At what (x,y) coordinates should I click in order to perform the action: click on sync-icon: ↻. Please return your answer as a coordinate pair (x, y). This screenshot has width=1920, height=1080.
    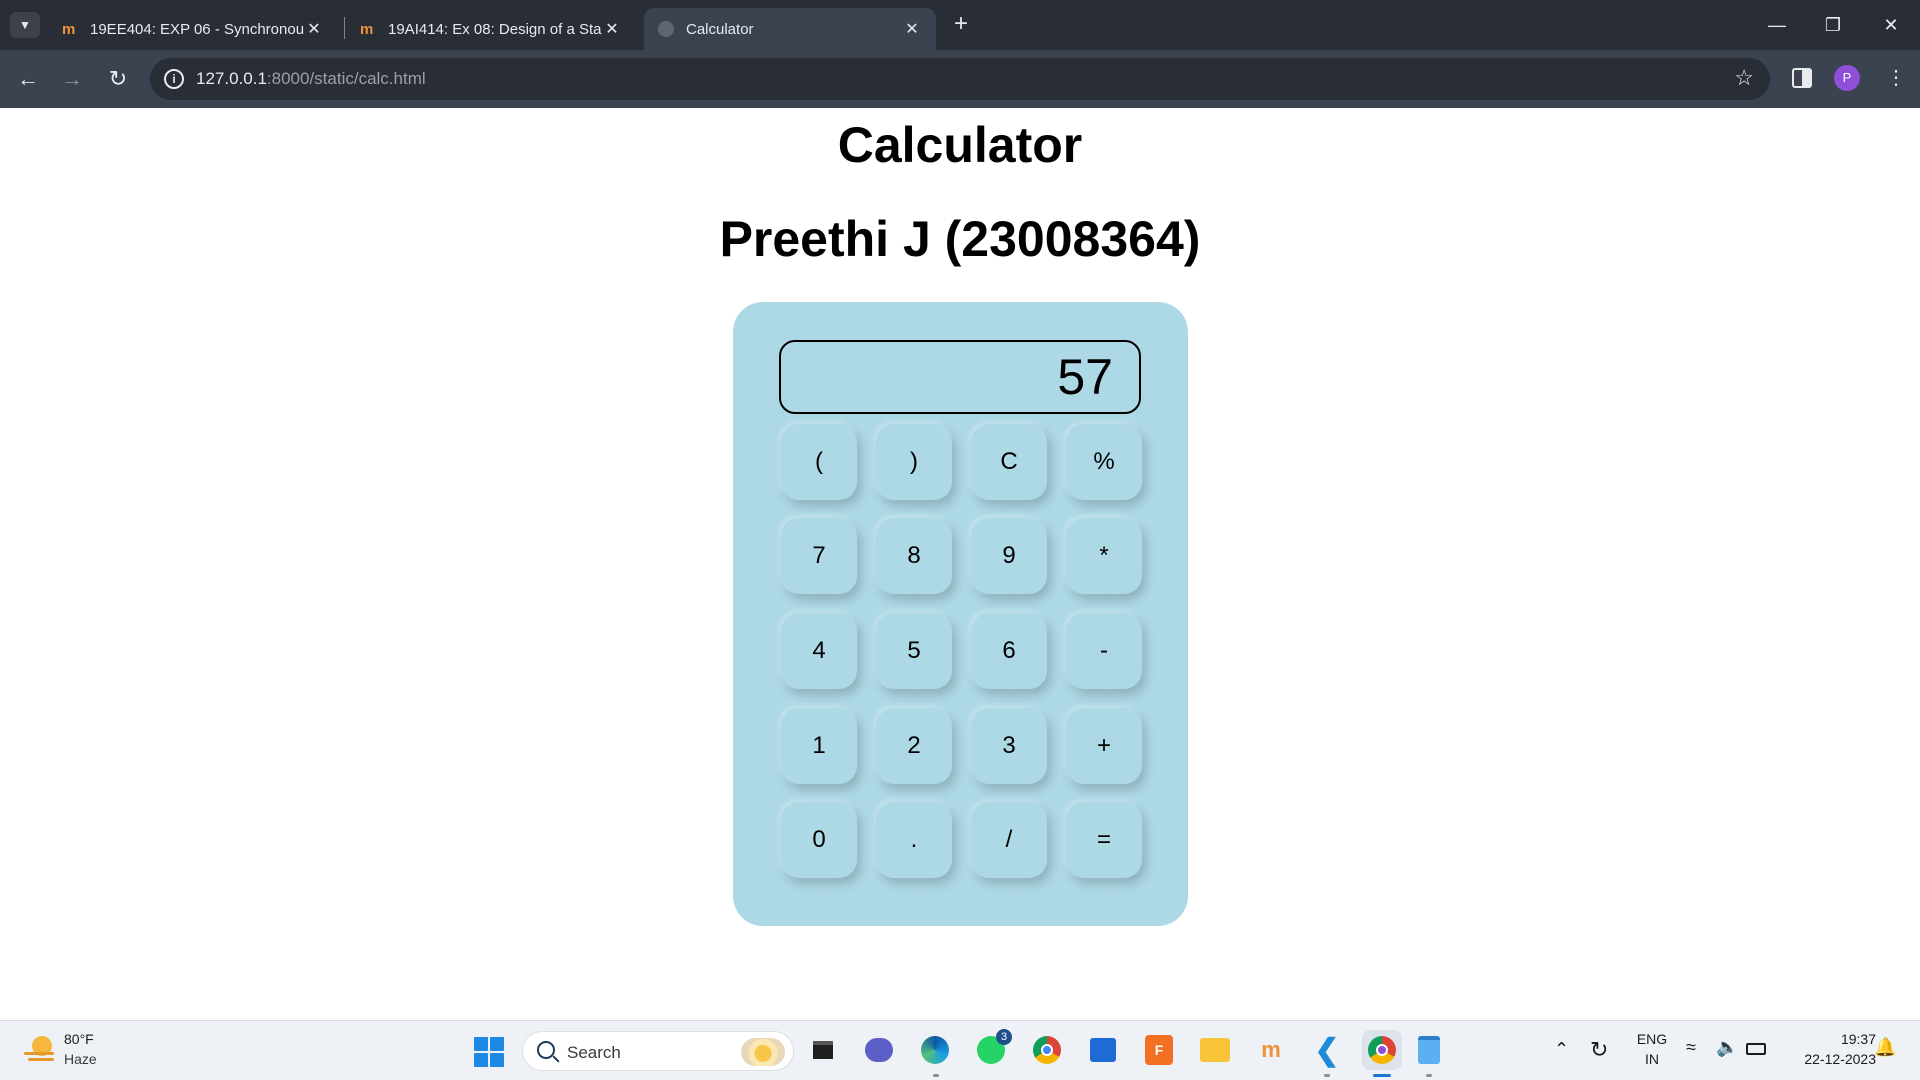
    Looking at the image, I should click on (1599, 1050).